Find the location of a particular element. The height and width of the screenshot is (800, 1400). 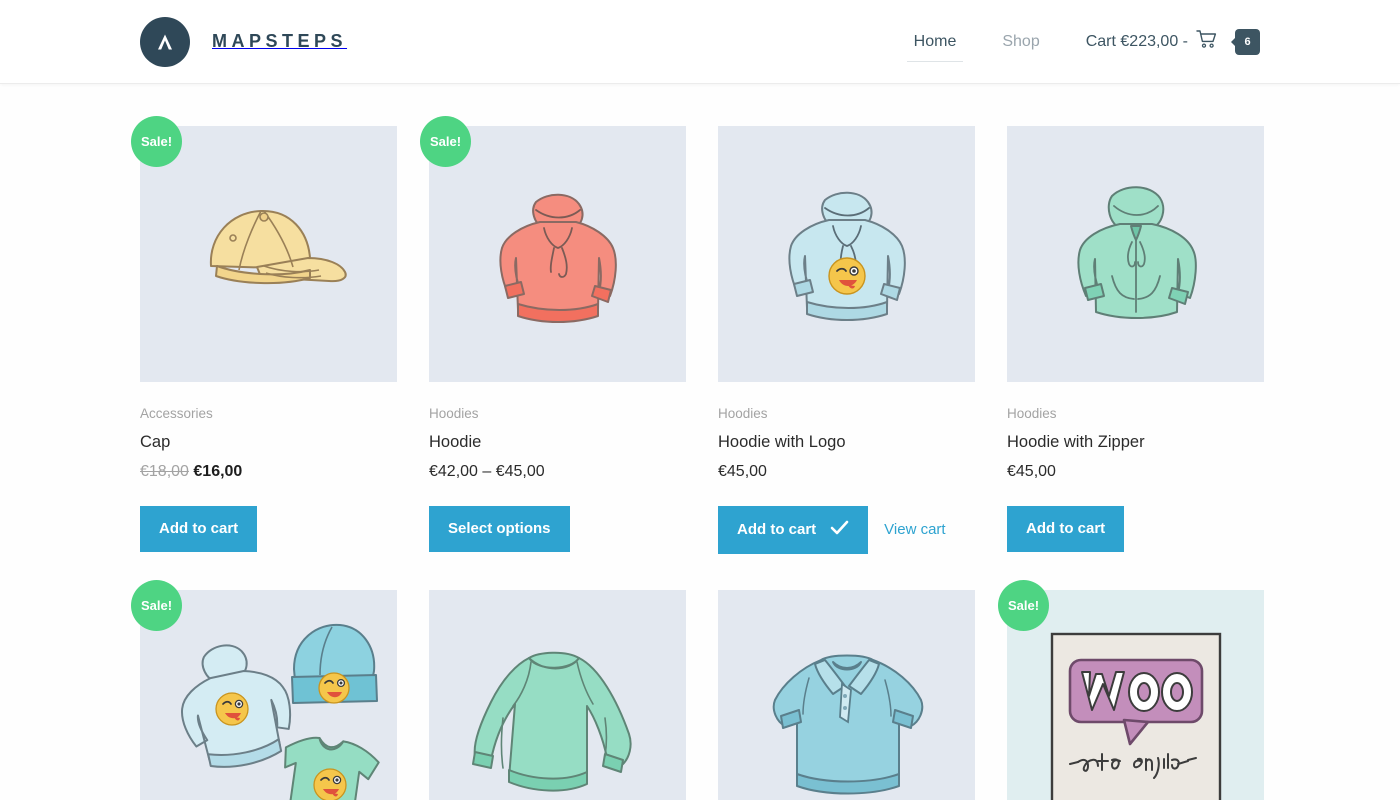

site-logo: MAPSTEPS is located at coordinates (244, 41).